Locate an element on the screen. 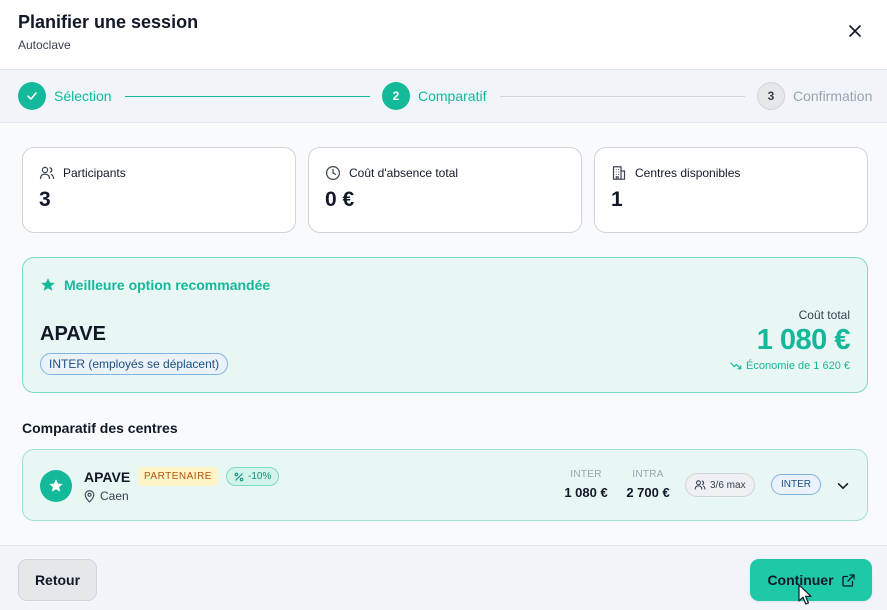  partner-badge: PARTENAIRE is located at coordinates (178, 476).